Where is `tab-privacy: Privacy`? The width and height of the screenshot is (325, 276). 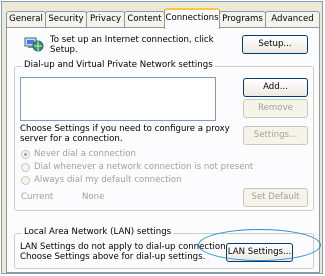 tab-privacy: Privacy is located at coordinates (105, 19).